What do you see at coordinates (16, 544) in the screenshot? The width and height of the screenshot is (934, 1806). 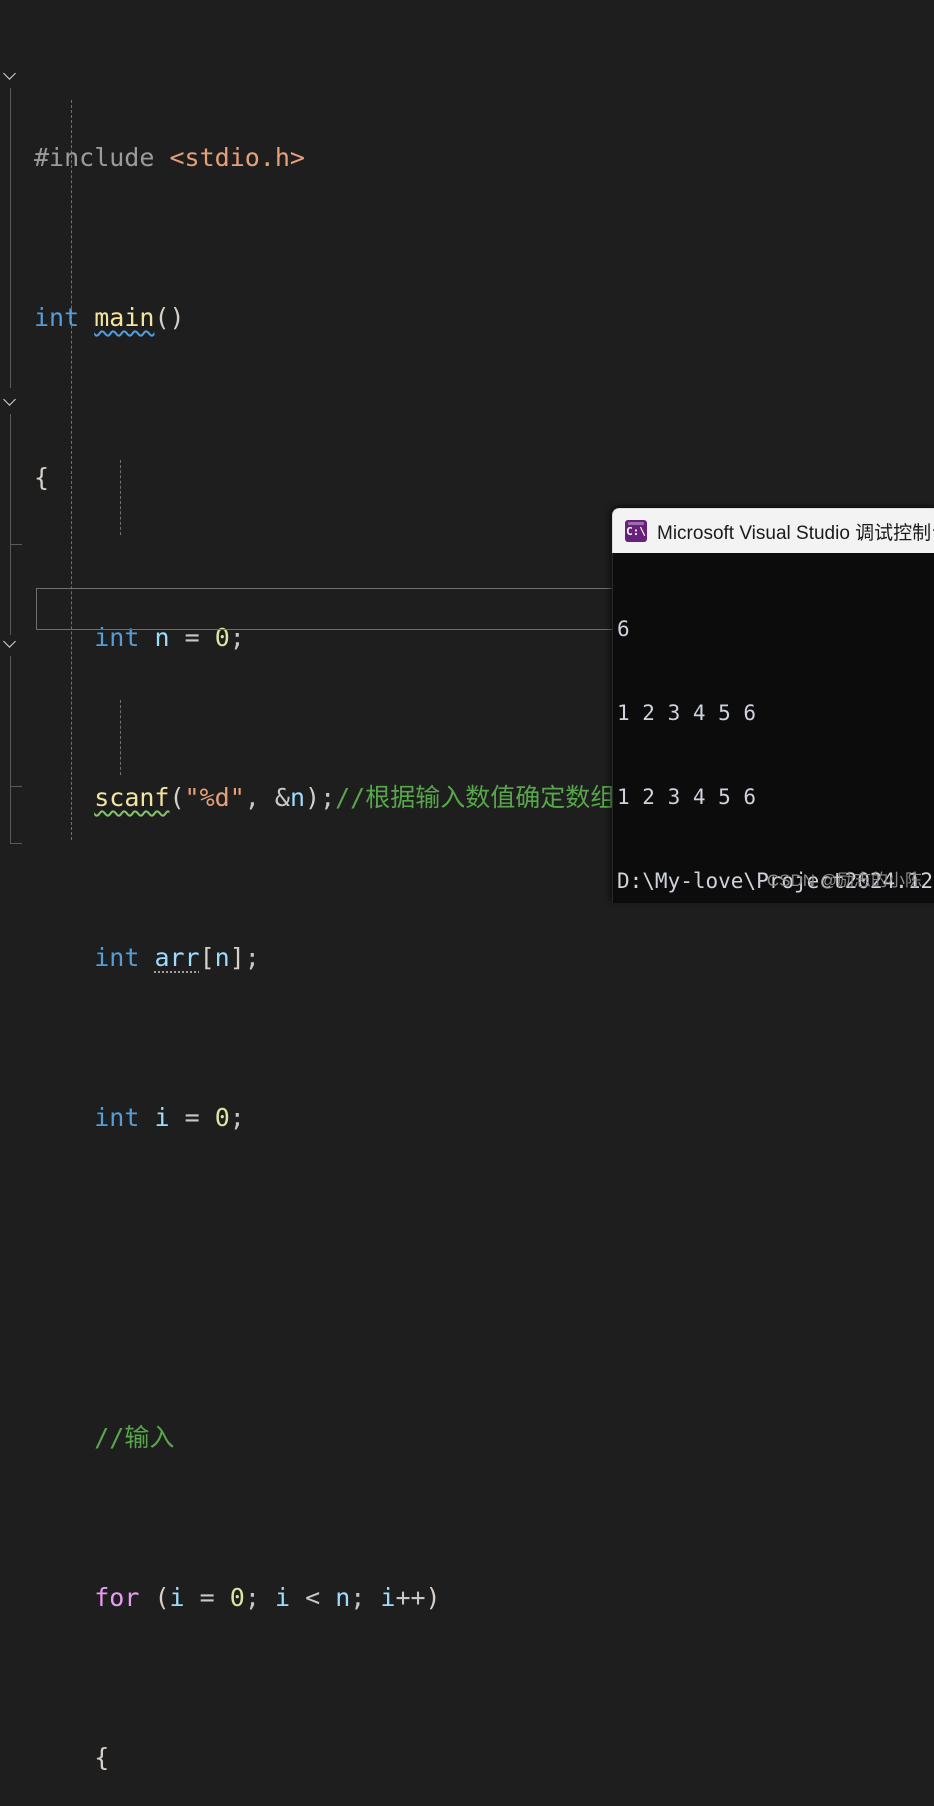 I see `fold-end-tick-input` at bounding box center [16, 544].